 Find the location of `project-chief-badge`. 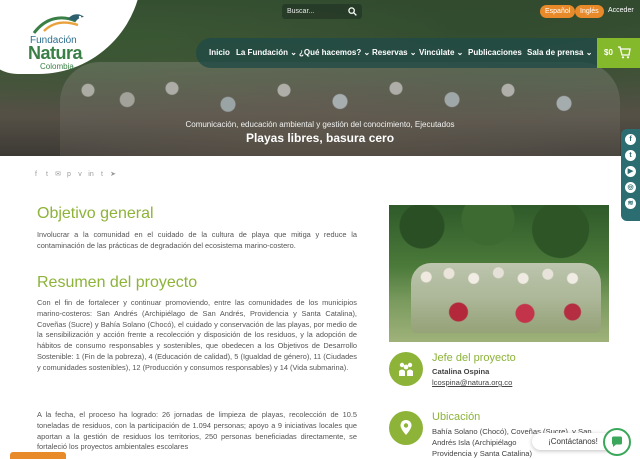

project-chief-badge is located at coordinates (406, 369).